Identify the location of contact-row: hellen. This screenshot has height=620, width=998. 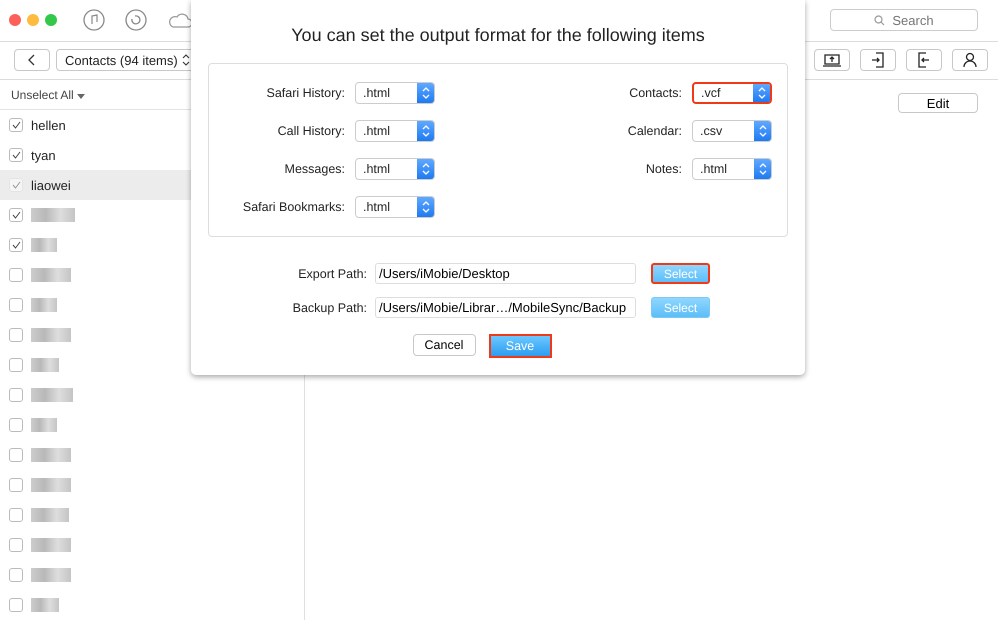
(95, 125).